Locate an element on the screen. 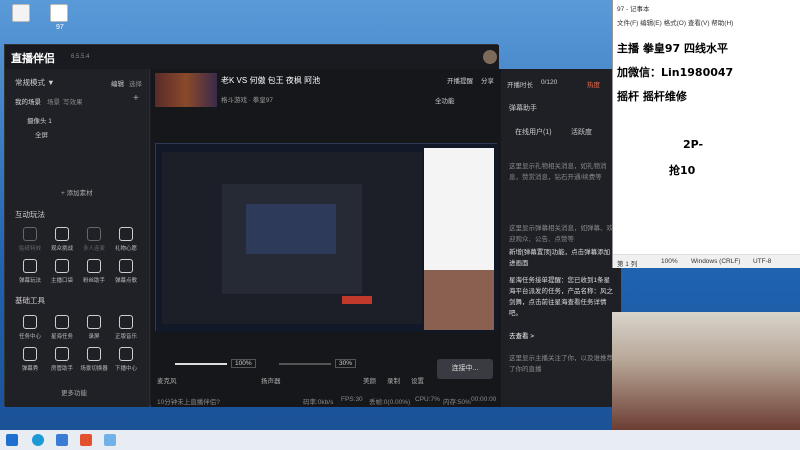 The image size is (800, 450). mic-icon is located at coordinates (94, 234).